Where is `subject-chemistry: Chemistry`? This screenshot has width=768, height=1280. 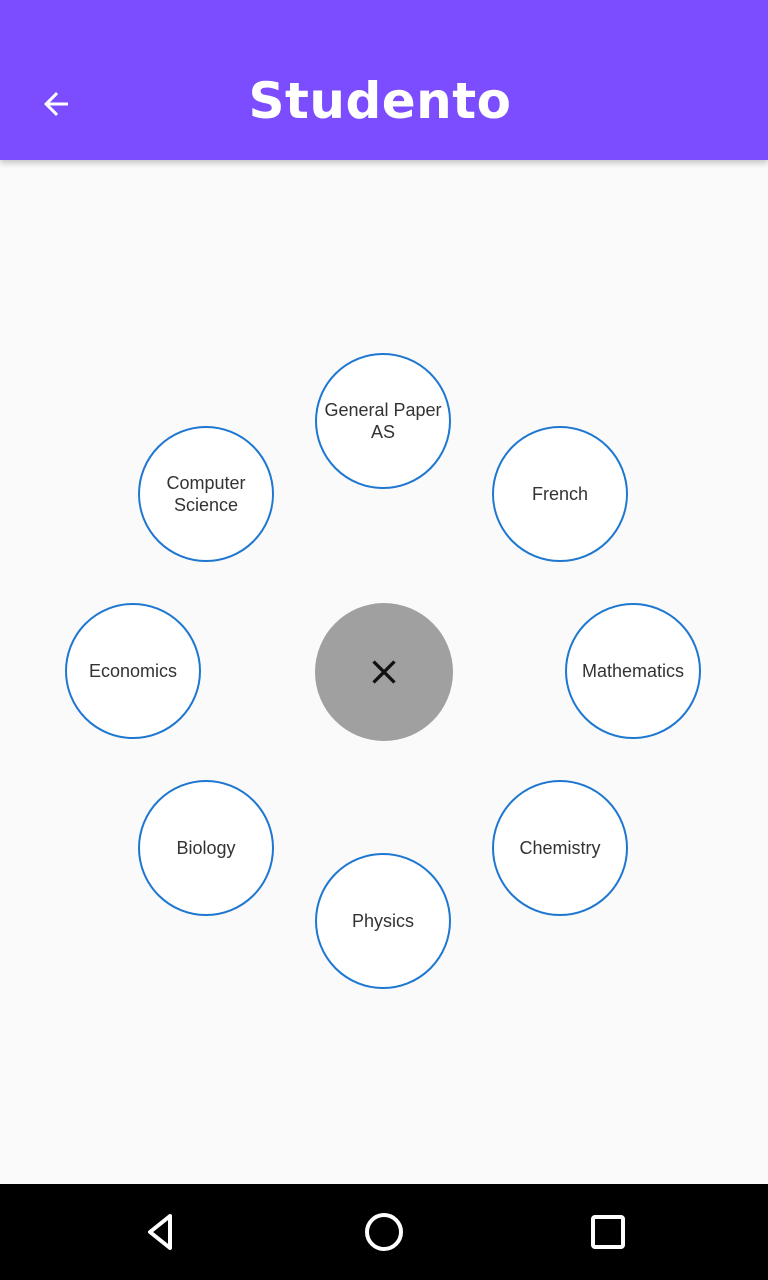 subject-chemistry: Chemistry is located at coordinates (560, 848).